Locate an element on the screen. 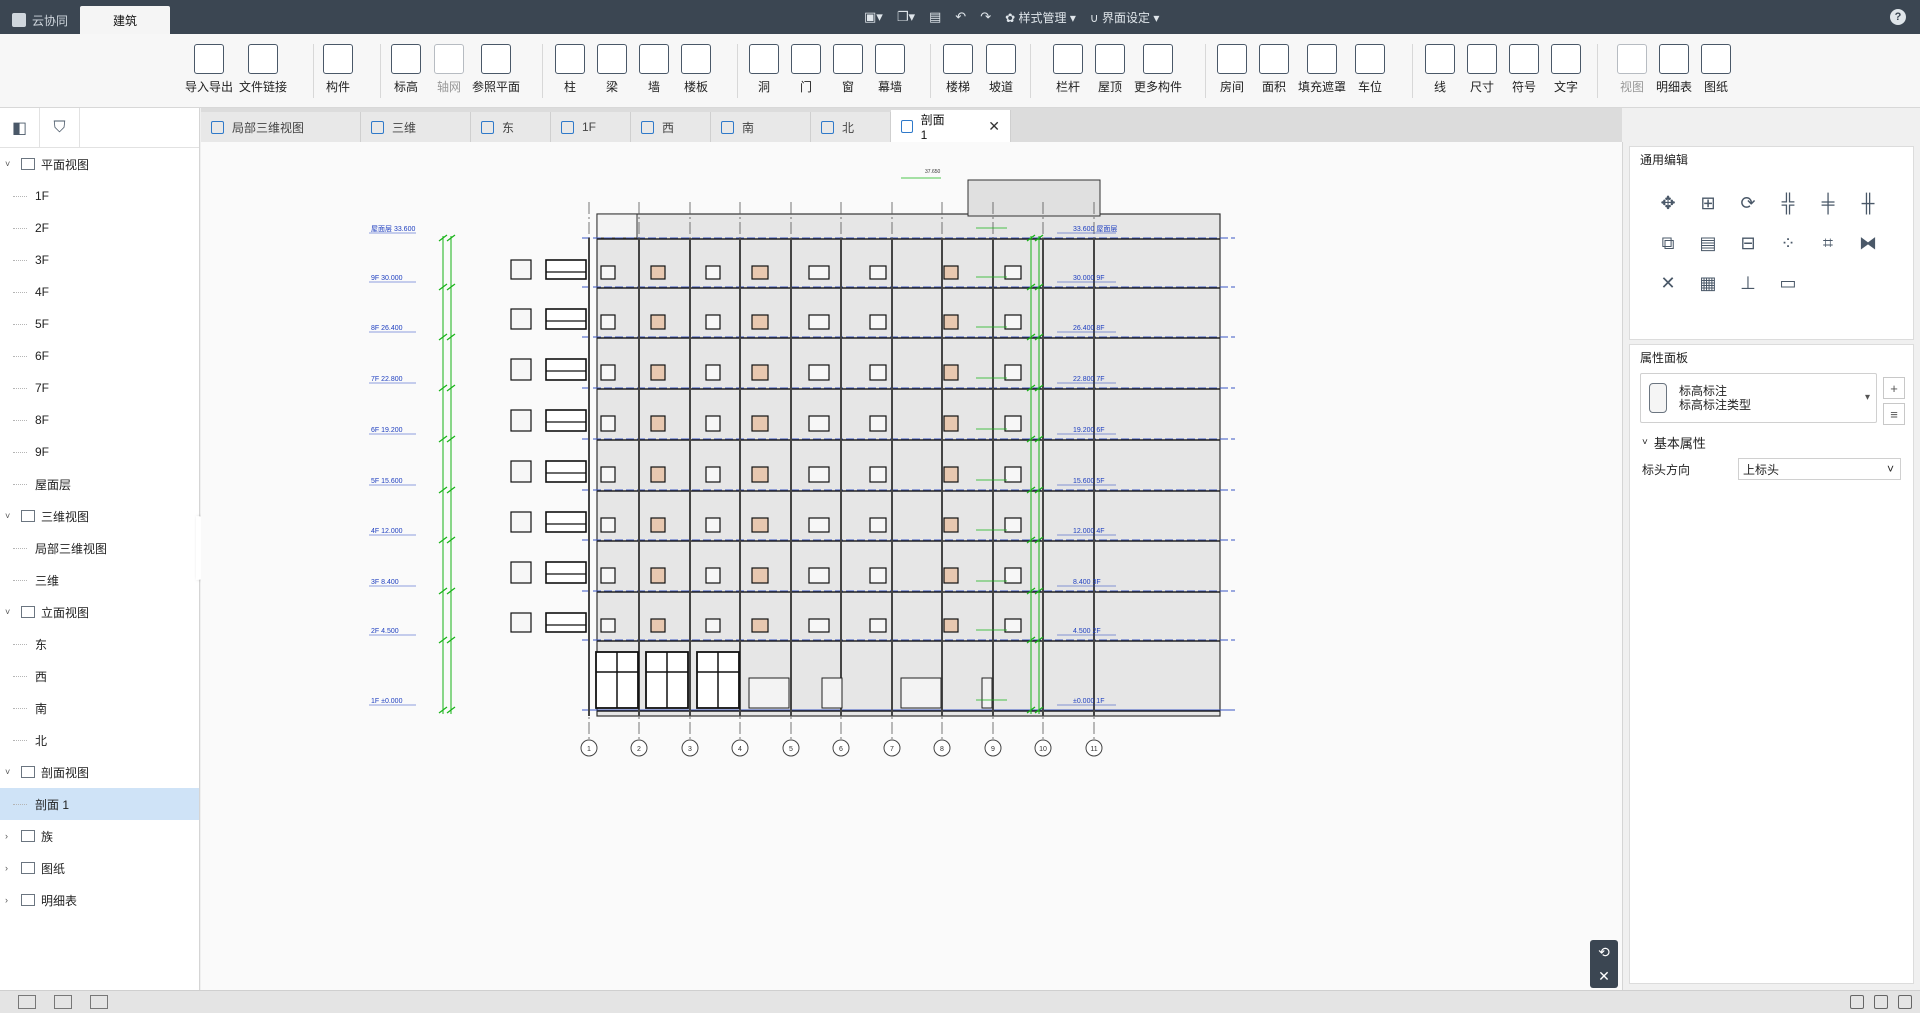 The height and width of the screenshot is (1013, 1920). type-selector: 标高标注 标高标注类型 ▾ is located at coordinates (1758, 398).